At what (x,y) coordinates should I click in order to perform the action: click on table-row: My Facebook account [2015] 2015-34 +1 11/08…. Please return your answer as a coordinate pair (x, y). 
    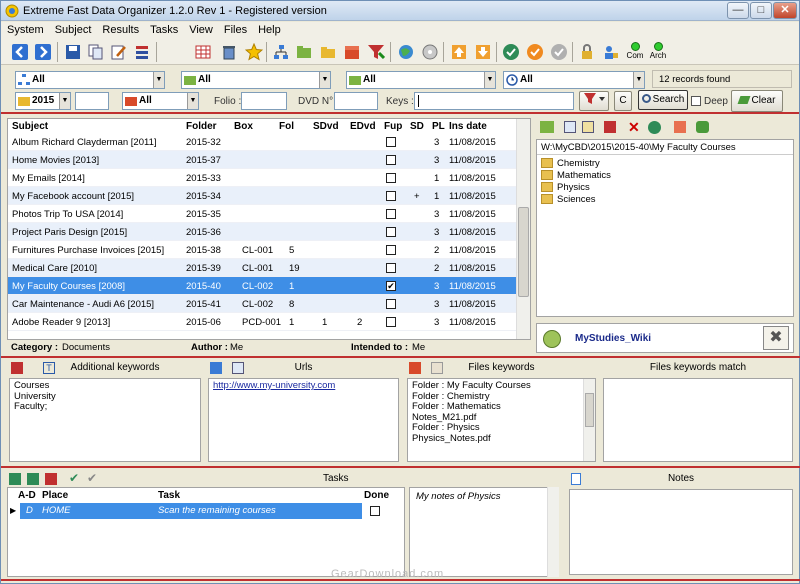
    Looking at the image, I should click on (263, 196).